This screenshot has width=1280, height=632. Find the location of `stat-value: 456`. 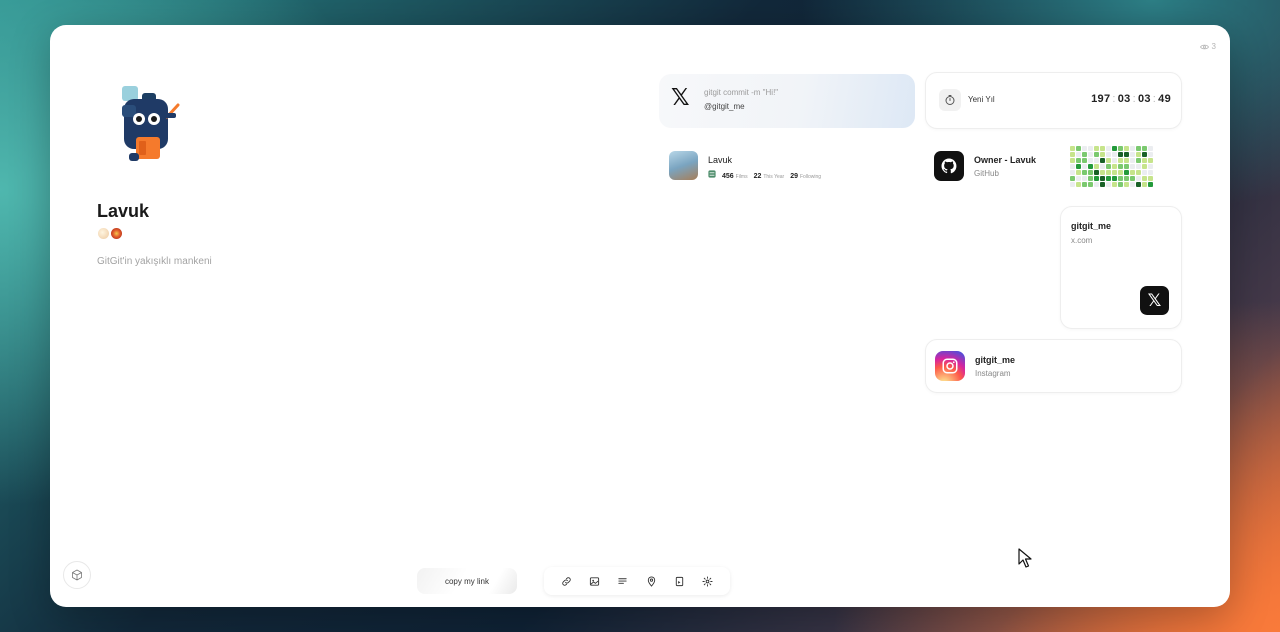

stat-value: 456 is located at coordinates (728, 176).